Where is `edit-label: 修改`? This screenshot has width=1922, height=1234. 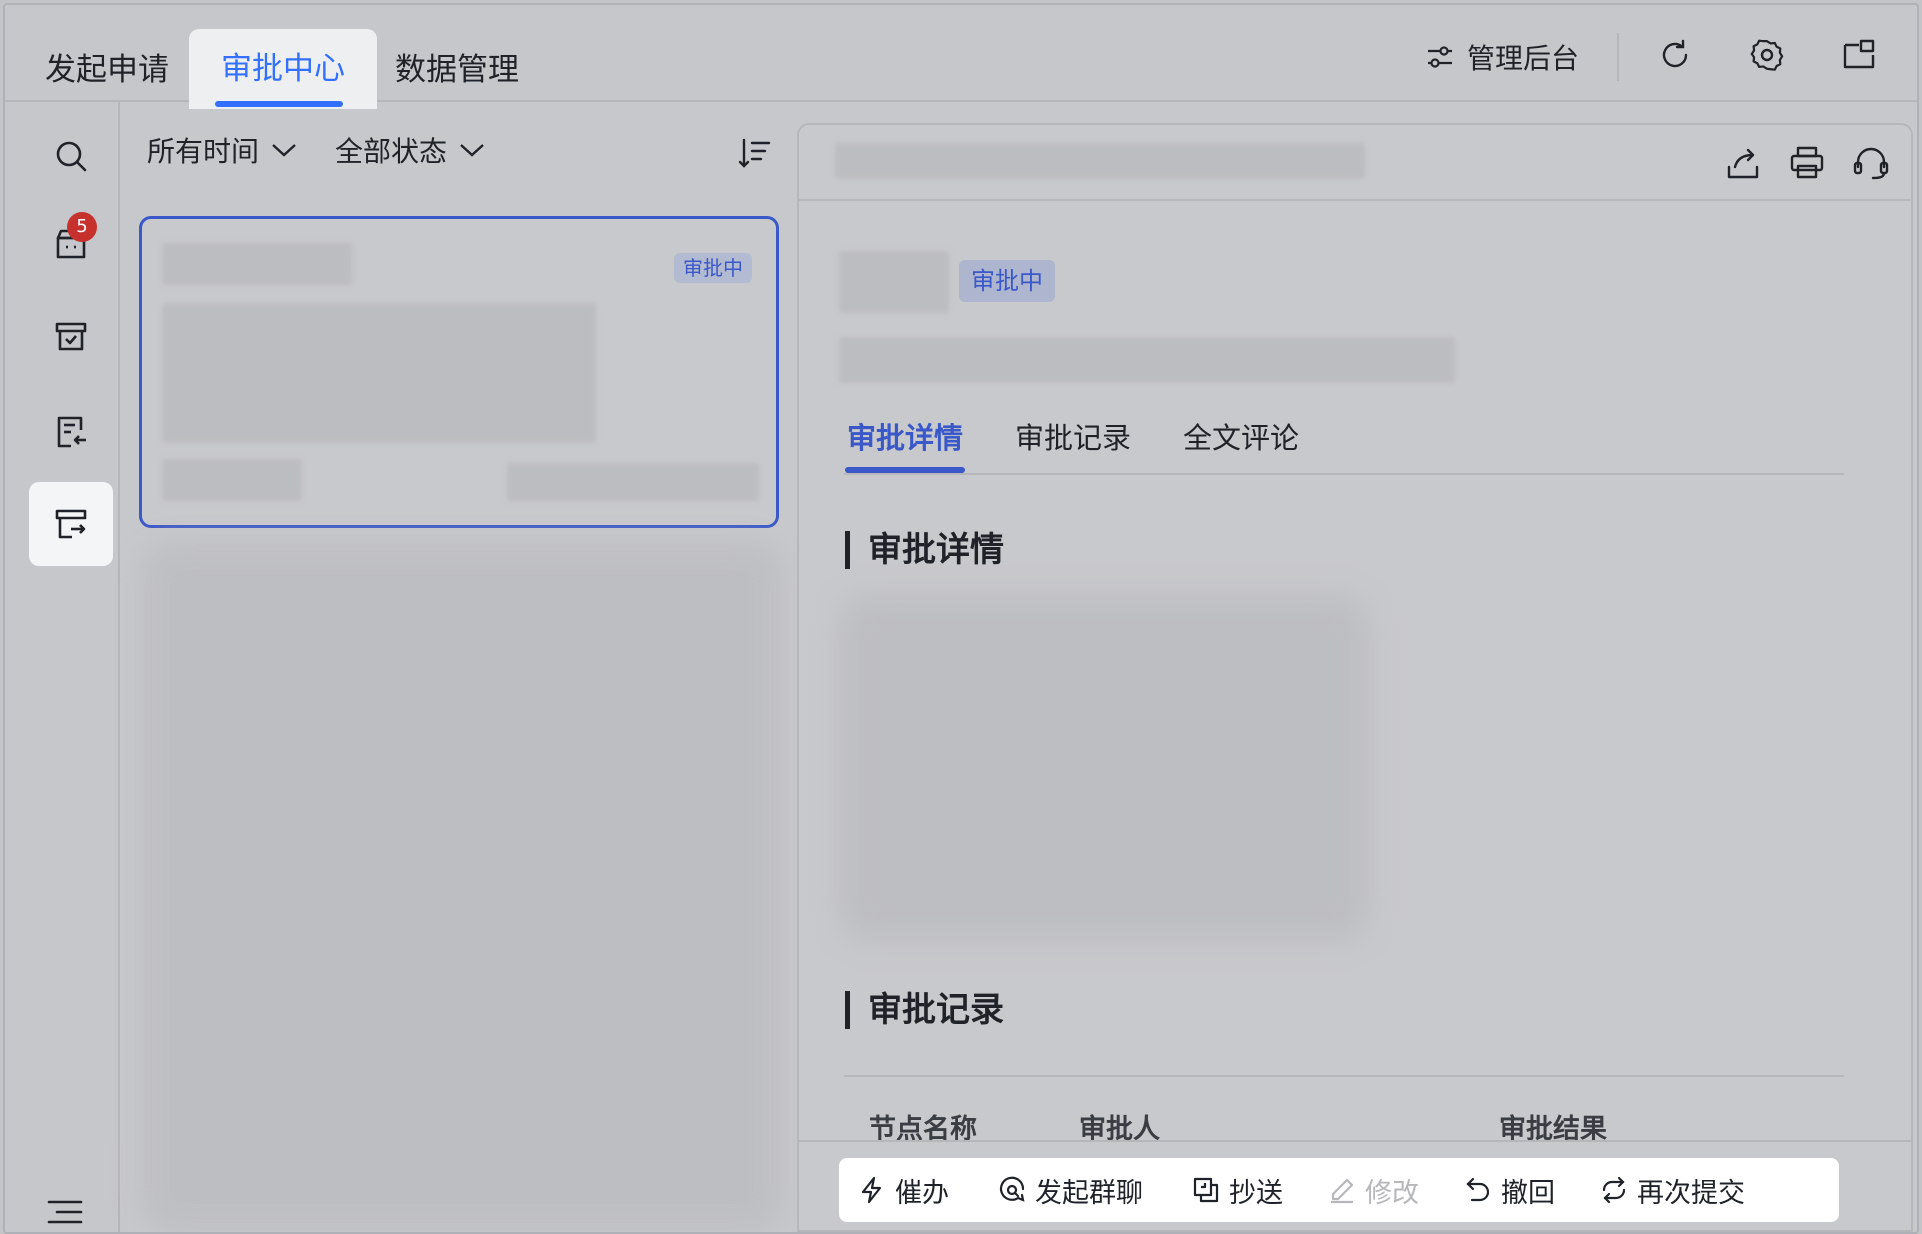
edit-label: 修改 is located at coordinates (1392, 1193).